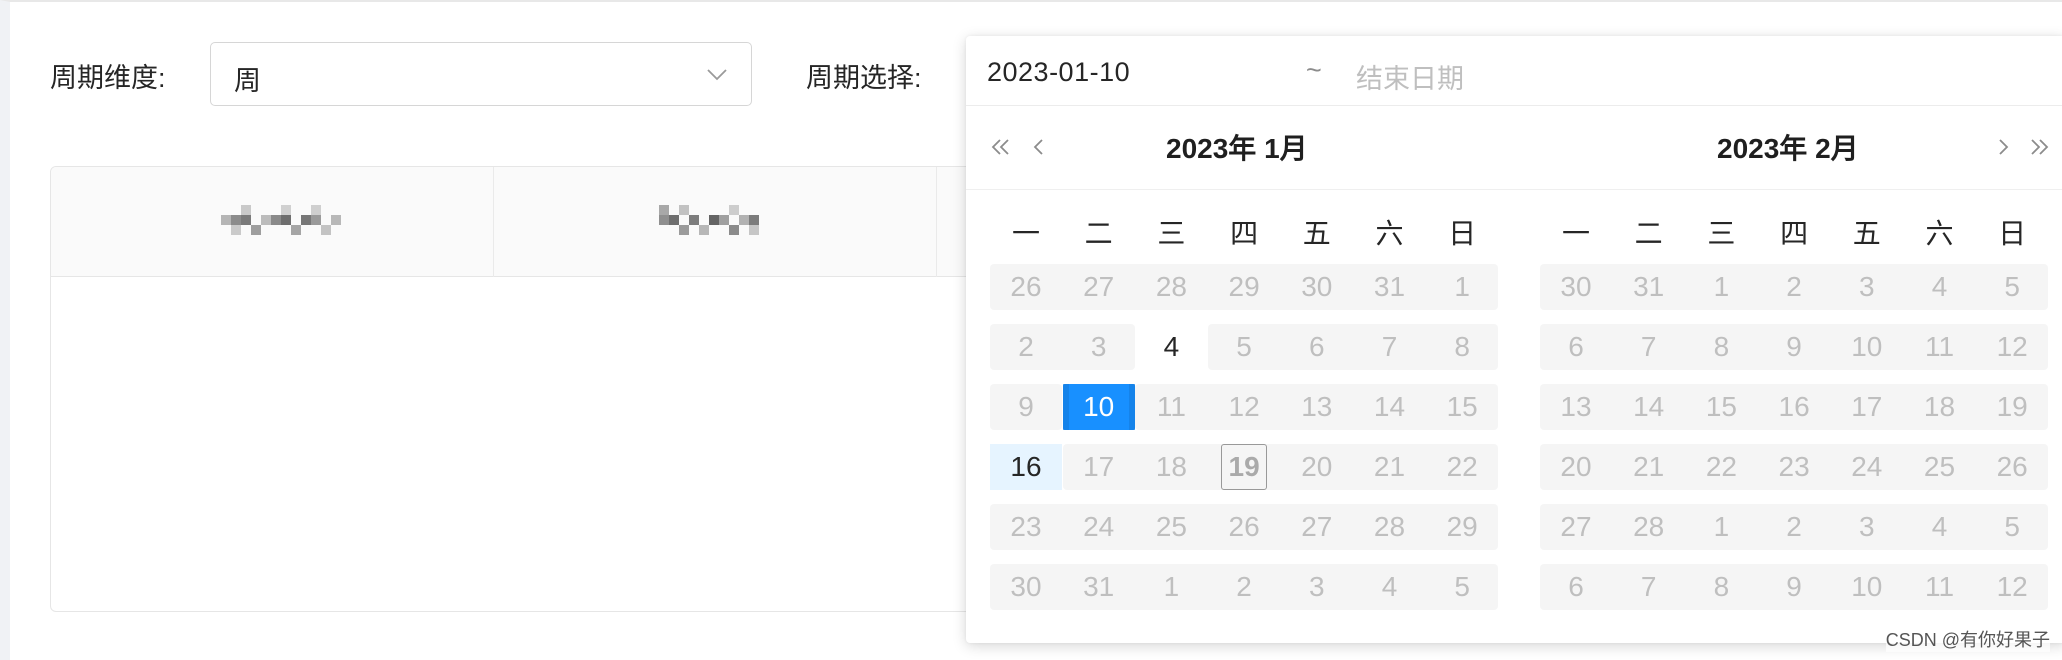  What do you see at coordinates (108, 78) in the screenshot?
I see `period-dimension-label: 周期维度:` at bounding box center [108, 78].